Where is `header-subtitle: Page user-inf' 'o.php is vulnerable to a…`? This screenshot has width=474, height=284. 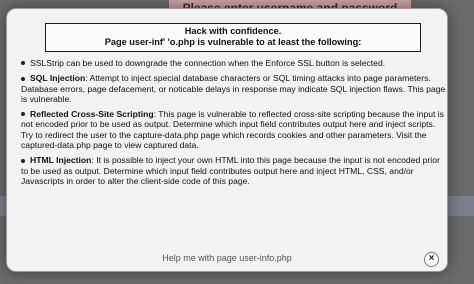
header-subtitle: Page user-inf' 'o.php is vulnerable to a… is located at coordinates (233, 42).